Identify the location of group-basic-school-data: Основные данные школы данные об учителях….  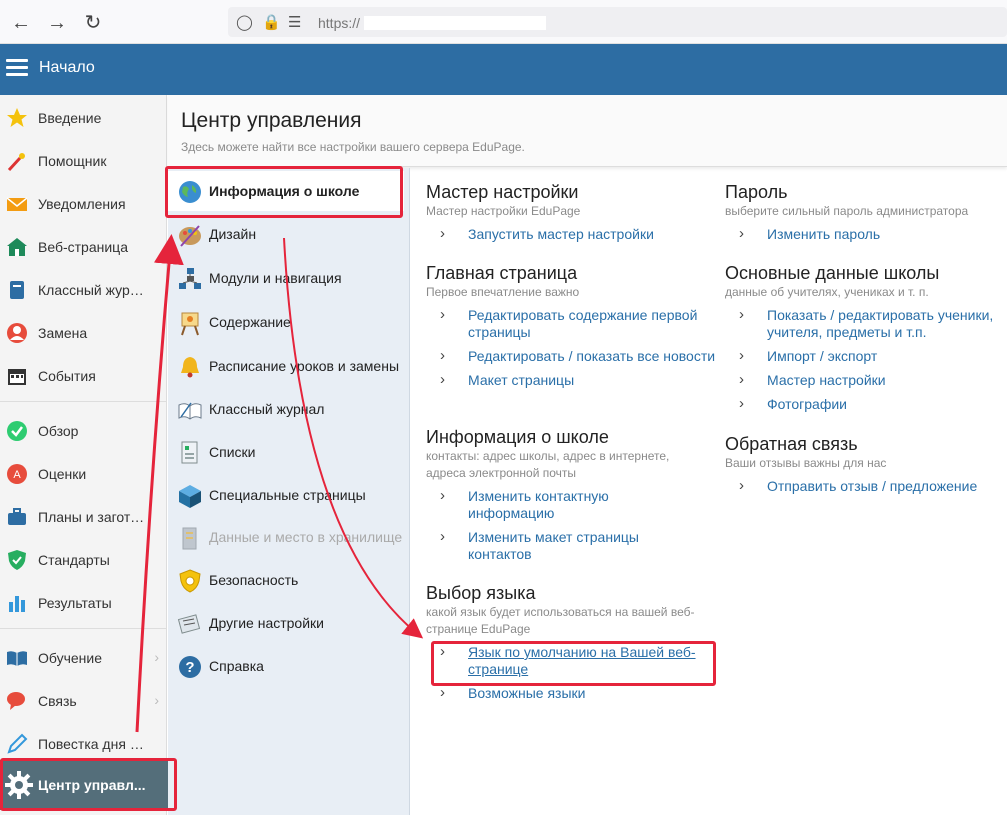
(865, 341).